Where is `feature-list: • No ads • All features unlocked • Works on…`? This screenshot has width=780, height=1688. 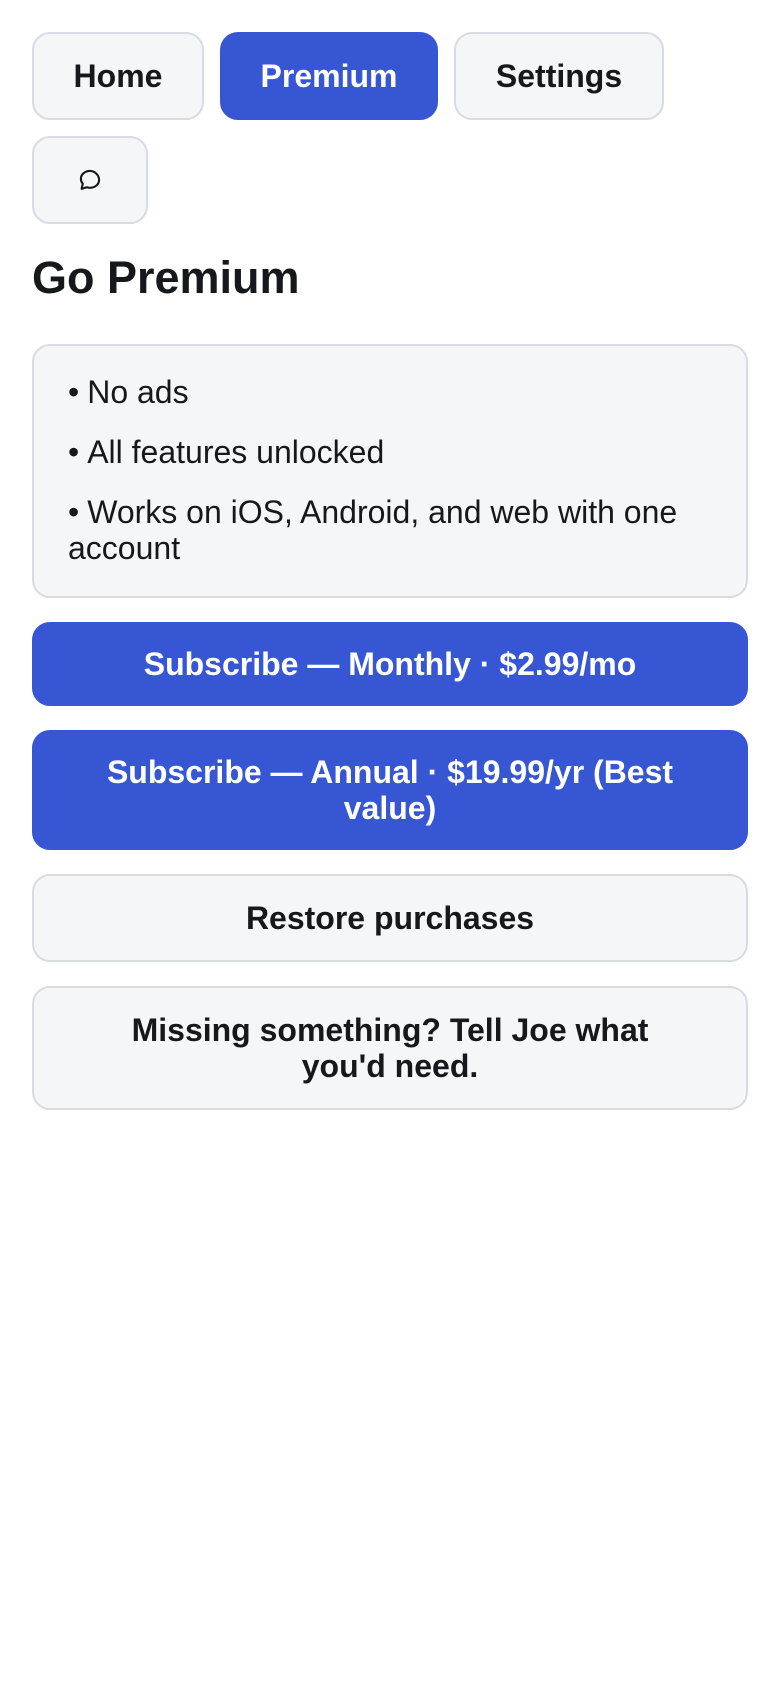 feature-list: • No ads • All features unlocked • Works on… is located at coordinates (390, 471).